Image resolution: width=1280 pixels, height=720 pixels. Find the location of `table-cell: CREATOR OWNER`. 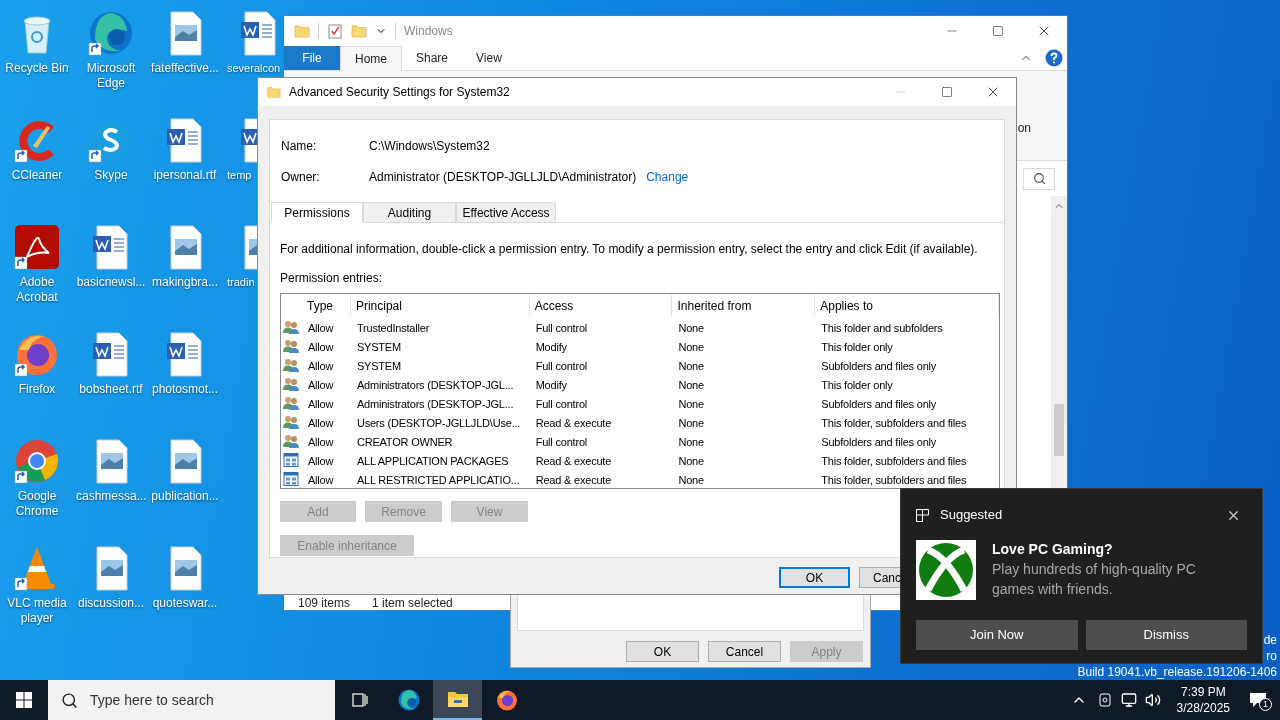

table-cell: CREATOR OWNER is located at coordinates (404, 441).